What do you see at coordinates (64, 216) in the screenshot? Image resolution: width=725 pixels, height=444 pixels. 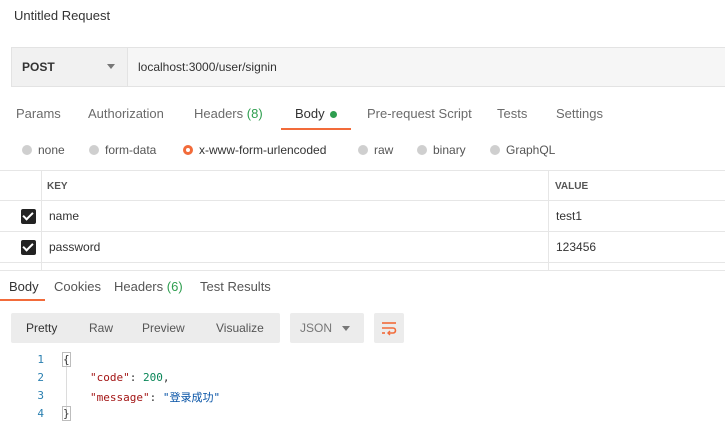 I see `param-key: name` at bounding box center [64, 216].